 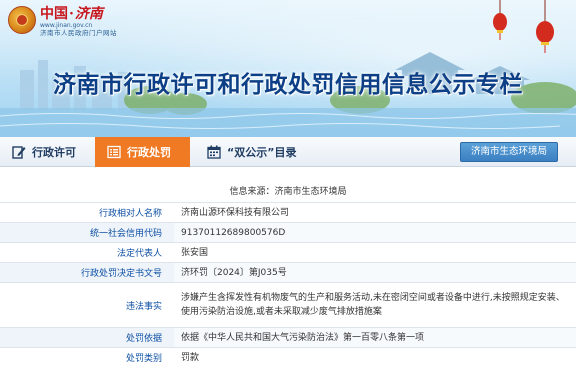 What do you see at coordinates (87, 337) in the screenshot?
I see `field-label: 处罚依据` at bounding box center [87, 337].